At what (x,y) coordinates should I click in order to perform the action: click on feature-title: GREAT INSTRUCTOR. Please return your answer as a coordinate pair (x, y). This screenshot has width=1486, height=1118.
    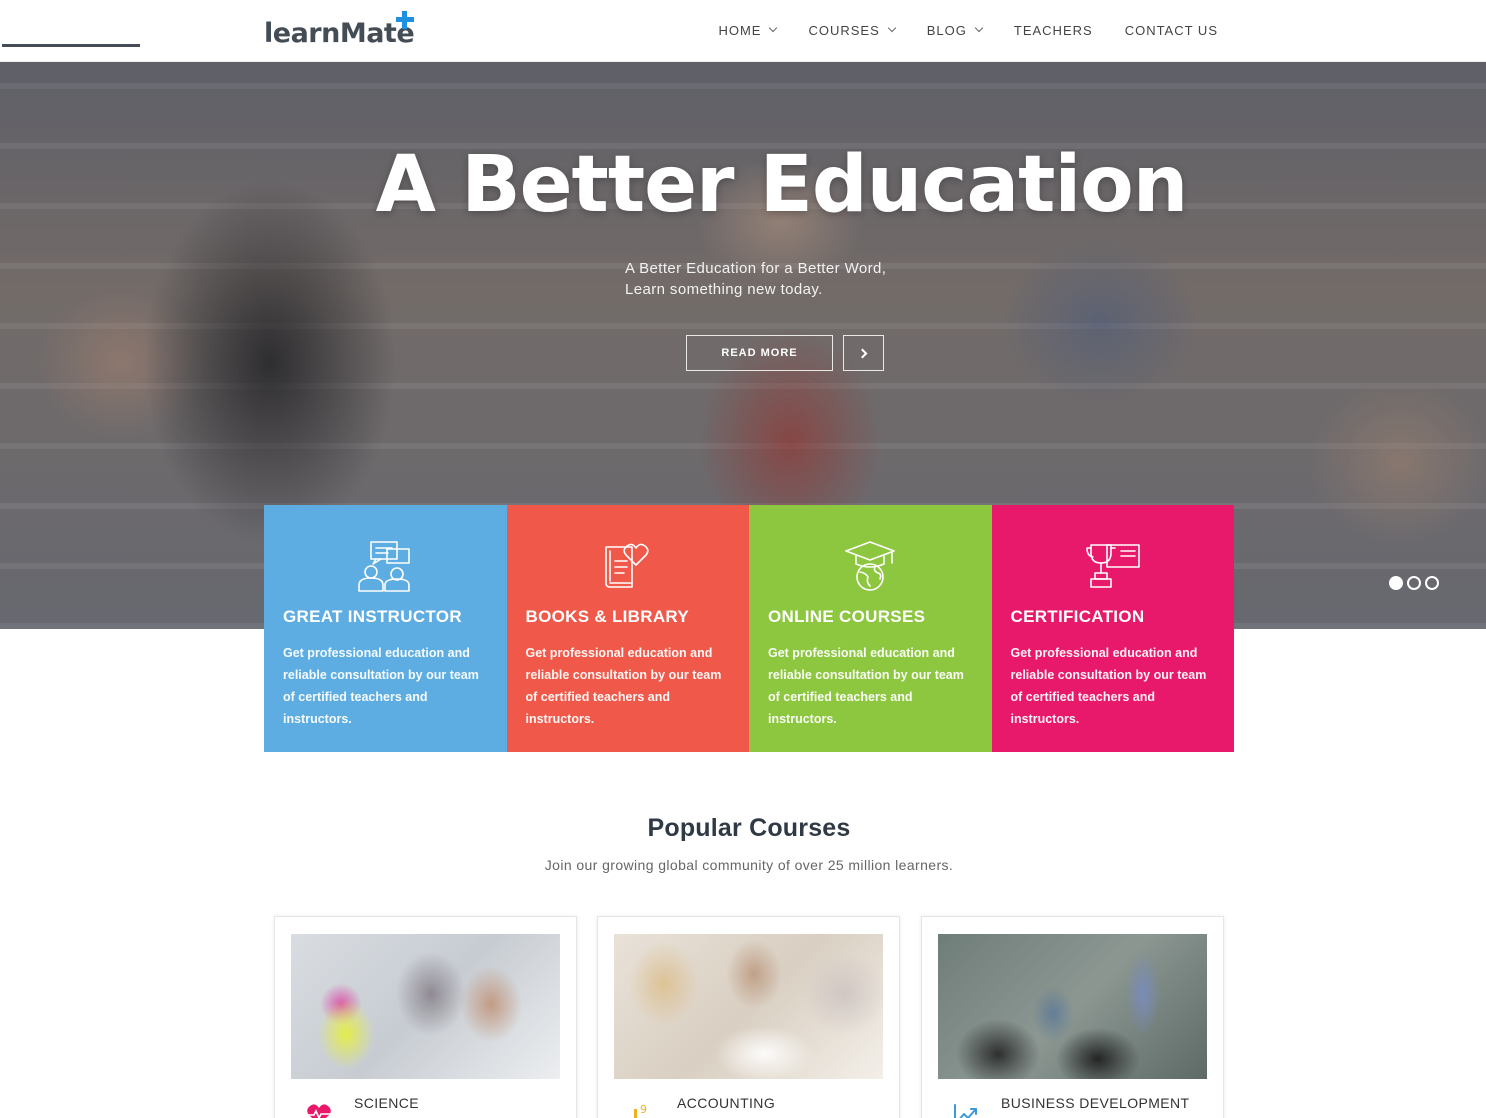
    Looking at the image, I should click on (372, 616).